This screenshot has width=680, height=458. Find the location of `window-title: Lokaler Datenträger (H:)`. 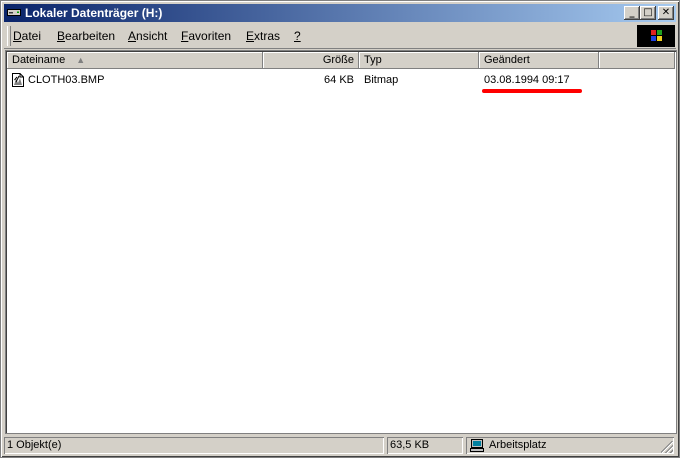

window-title: Lokaler Datenträger (H:) is located at coordinates (94, 13).